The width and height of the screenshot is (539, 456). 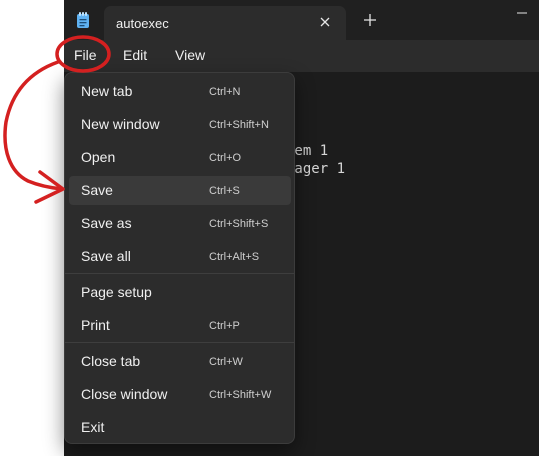 I want to click on menu-item-label: Save, so click(x=97, y=190).